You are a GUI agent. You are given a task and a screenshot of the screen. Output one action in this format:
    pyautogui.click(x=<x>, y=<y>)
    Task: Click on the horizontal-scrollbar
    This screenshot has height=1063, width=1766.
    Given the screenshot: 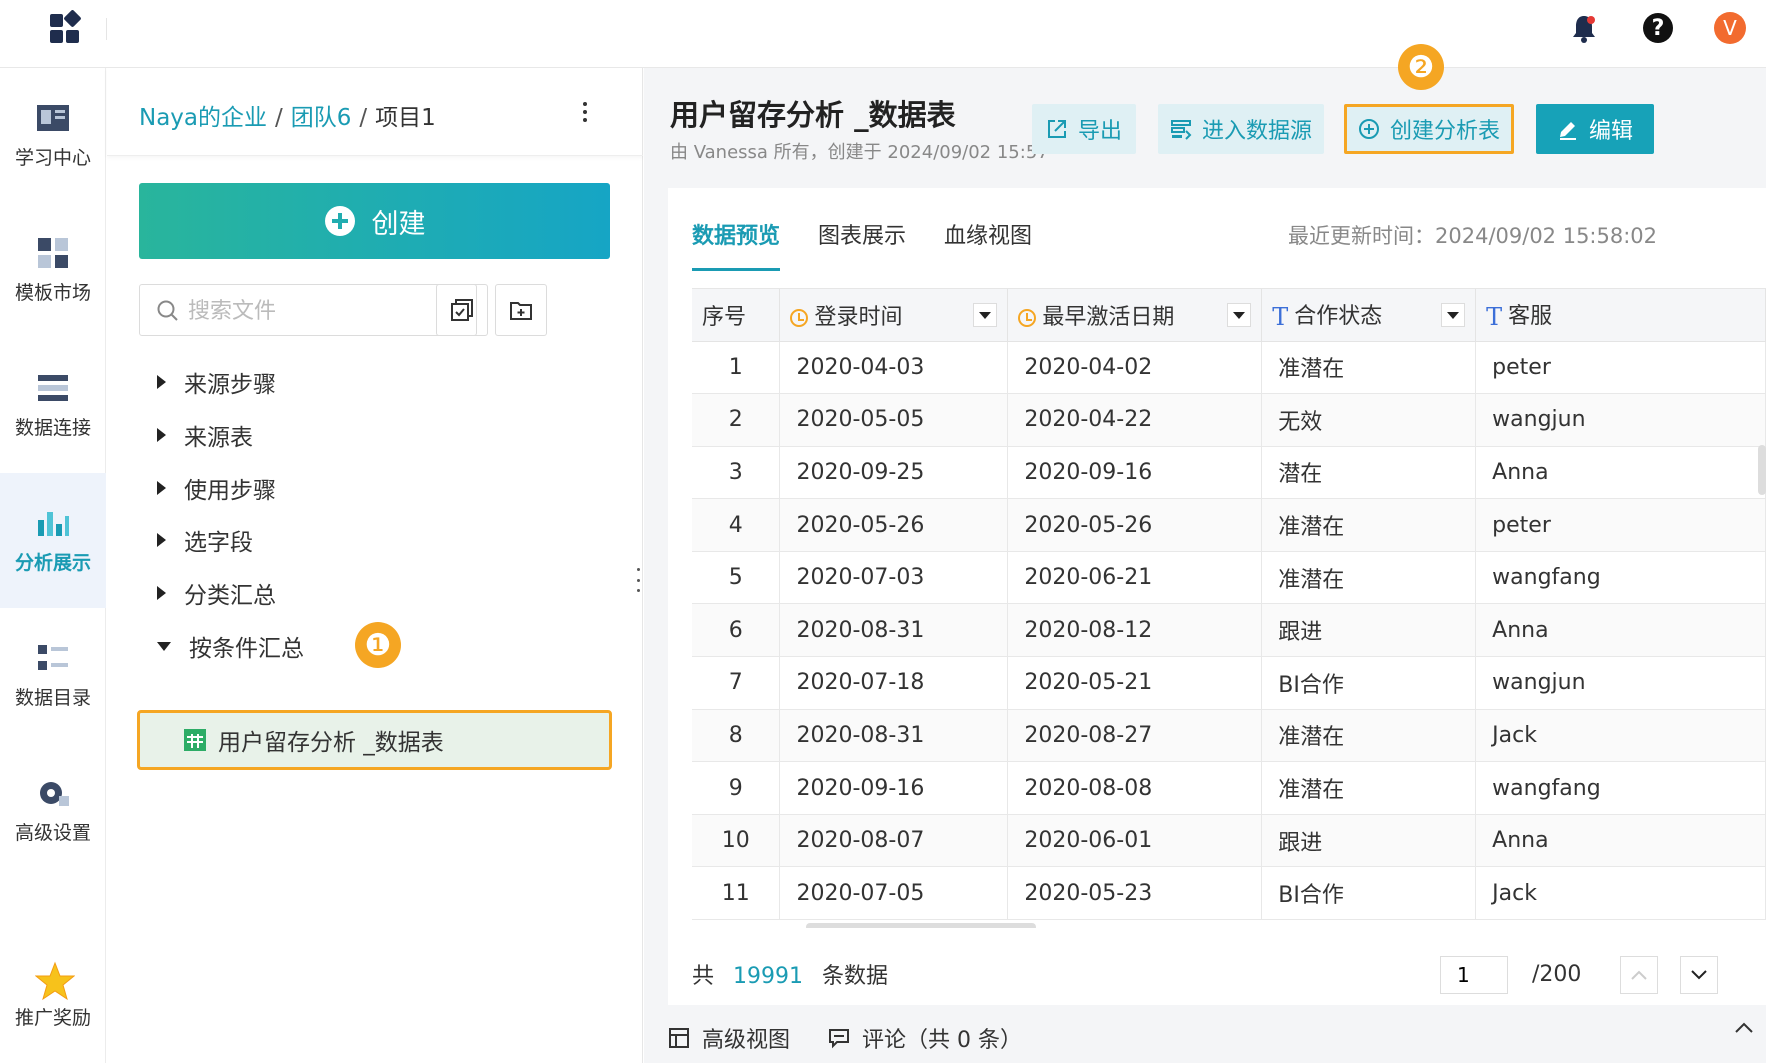 What is the action you would take?
    pyautogui.click(x=921, y=925)
    